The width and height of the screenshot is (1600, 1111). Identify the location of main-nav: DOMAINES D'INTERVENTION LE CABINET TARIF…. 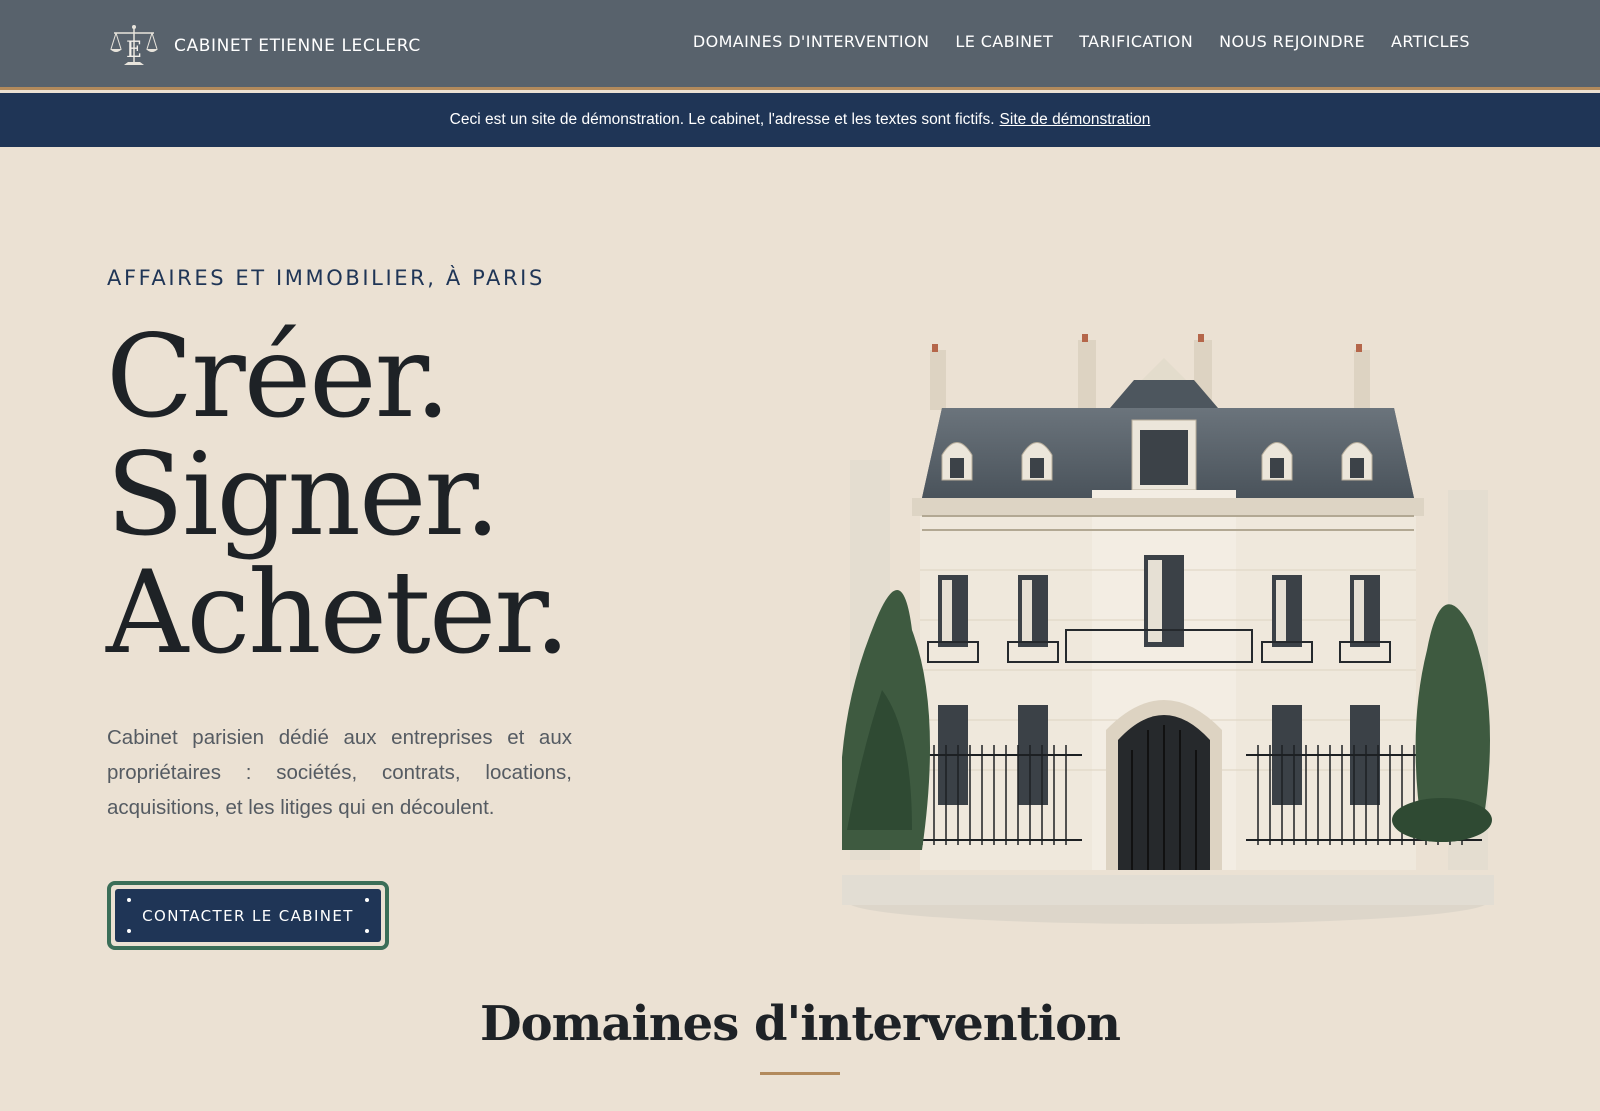
(1081, 41).